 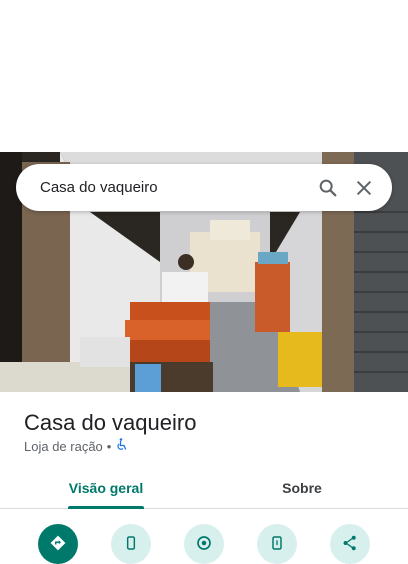 I want to click on tab-overview: Visão geral, so click(x=106, y=488).